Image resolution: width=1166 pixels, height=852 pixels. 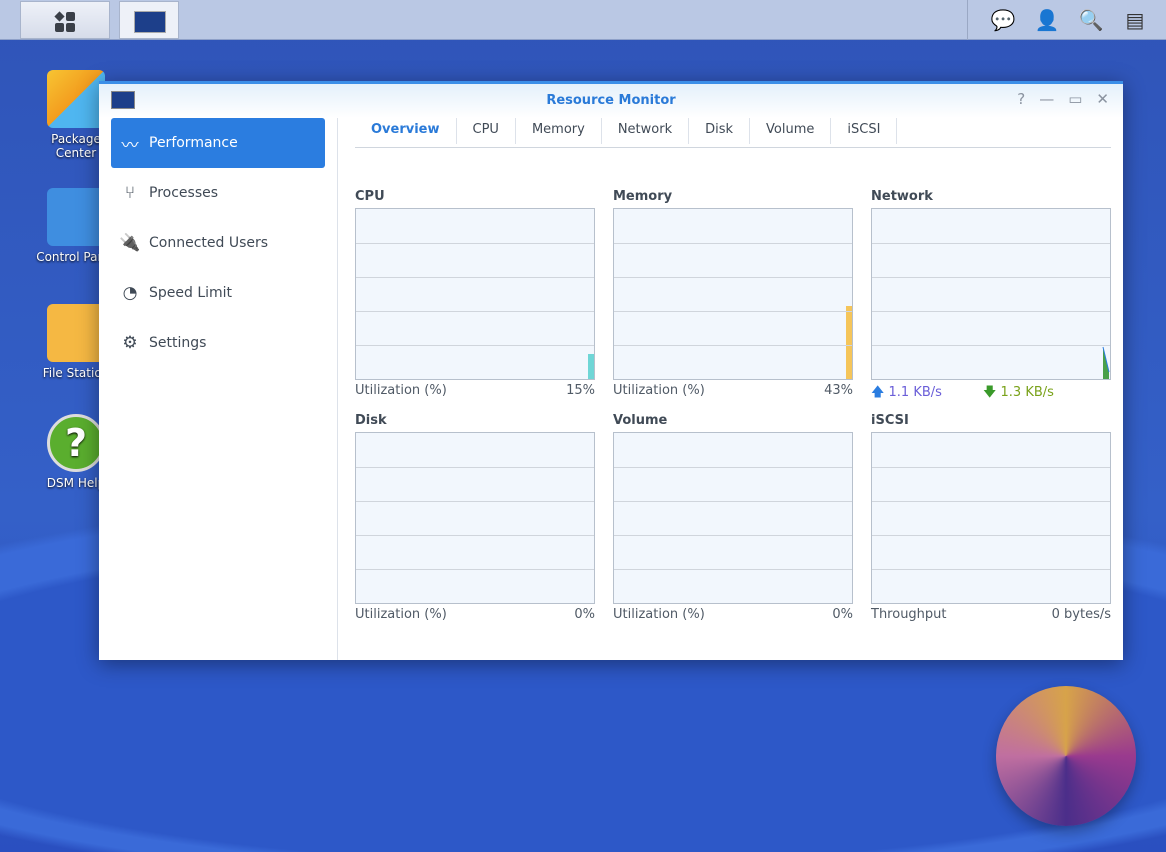 What do you see at coordinates (178, 343) in the screenshot?
I see `sidebar-item-label: Settings` at bounding box center [178, 343].